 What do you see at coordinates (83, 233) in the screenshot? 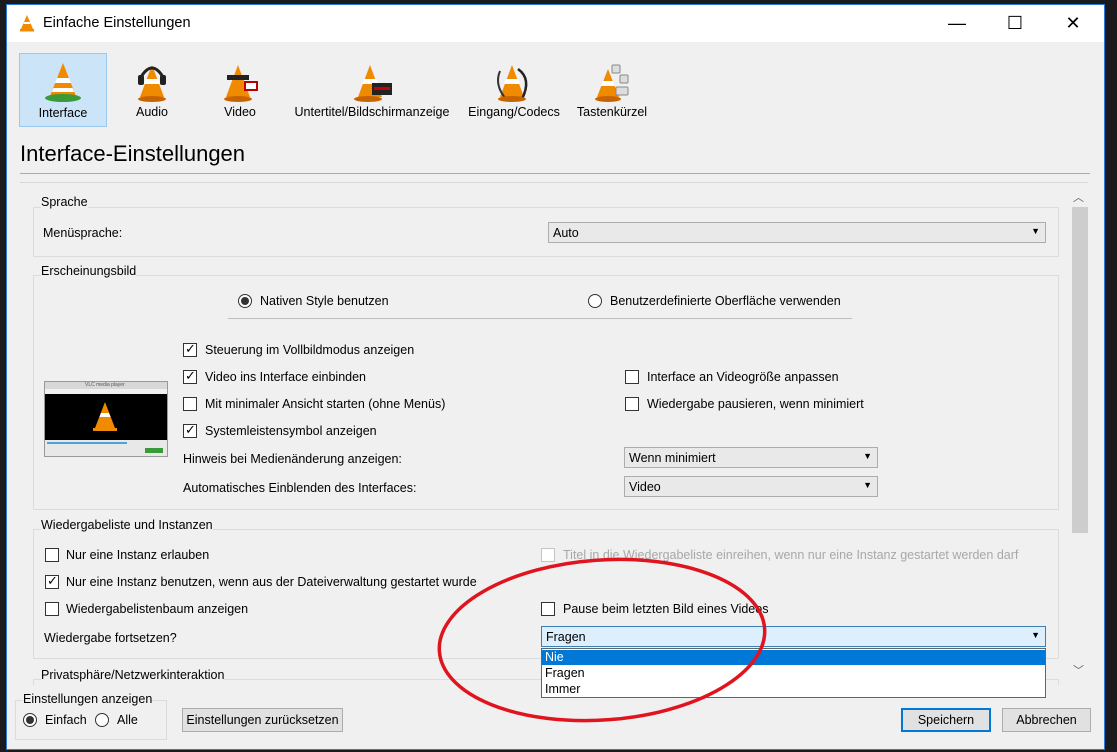
I see `menu-language-label: Menüsprache:` at bounding box center [83, 233].